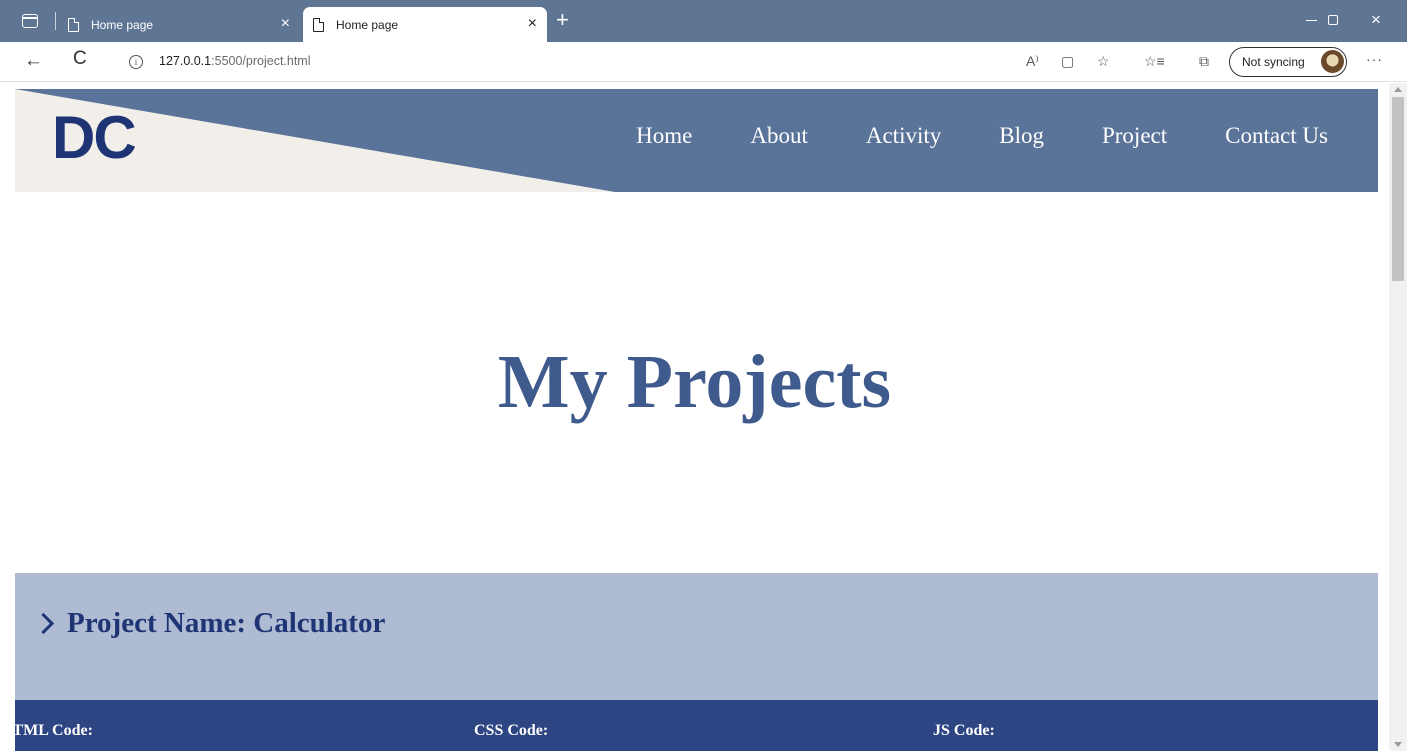 The height and width of the screenshot is (751, 1407). Describe the element at coordinates (46, 730) in the screenshot. I see `html-code-label: HTML Code:` at that location.